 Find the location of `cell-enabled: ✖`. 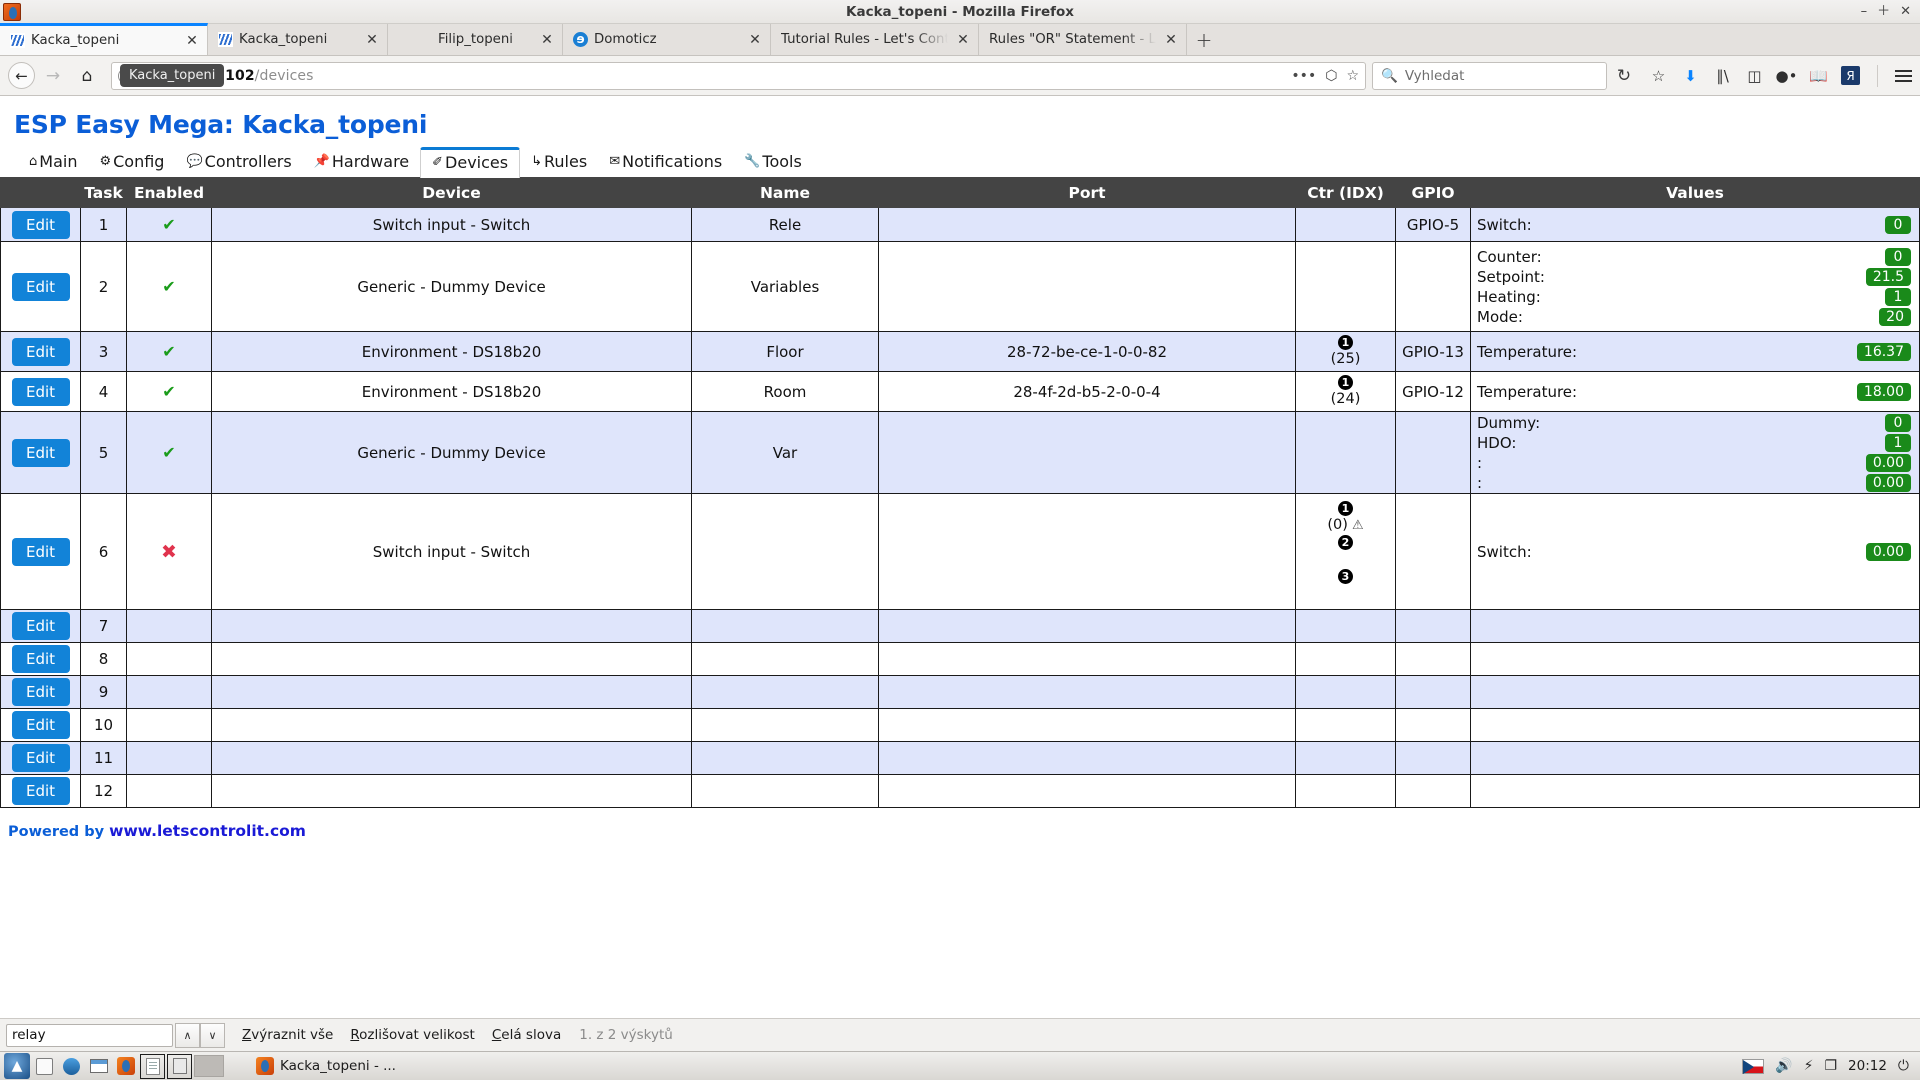

cell-enabled: ✖ is located at coordinates (169, 551).